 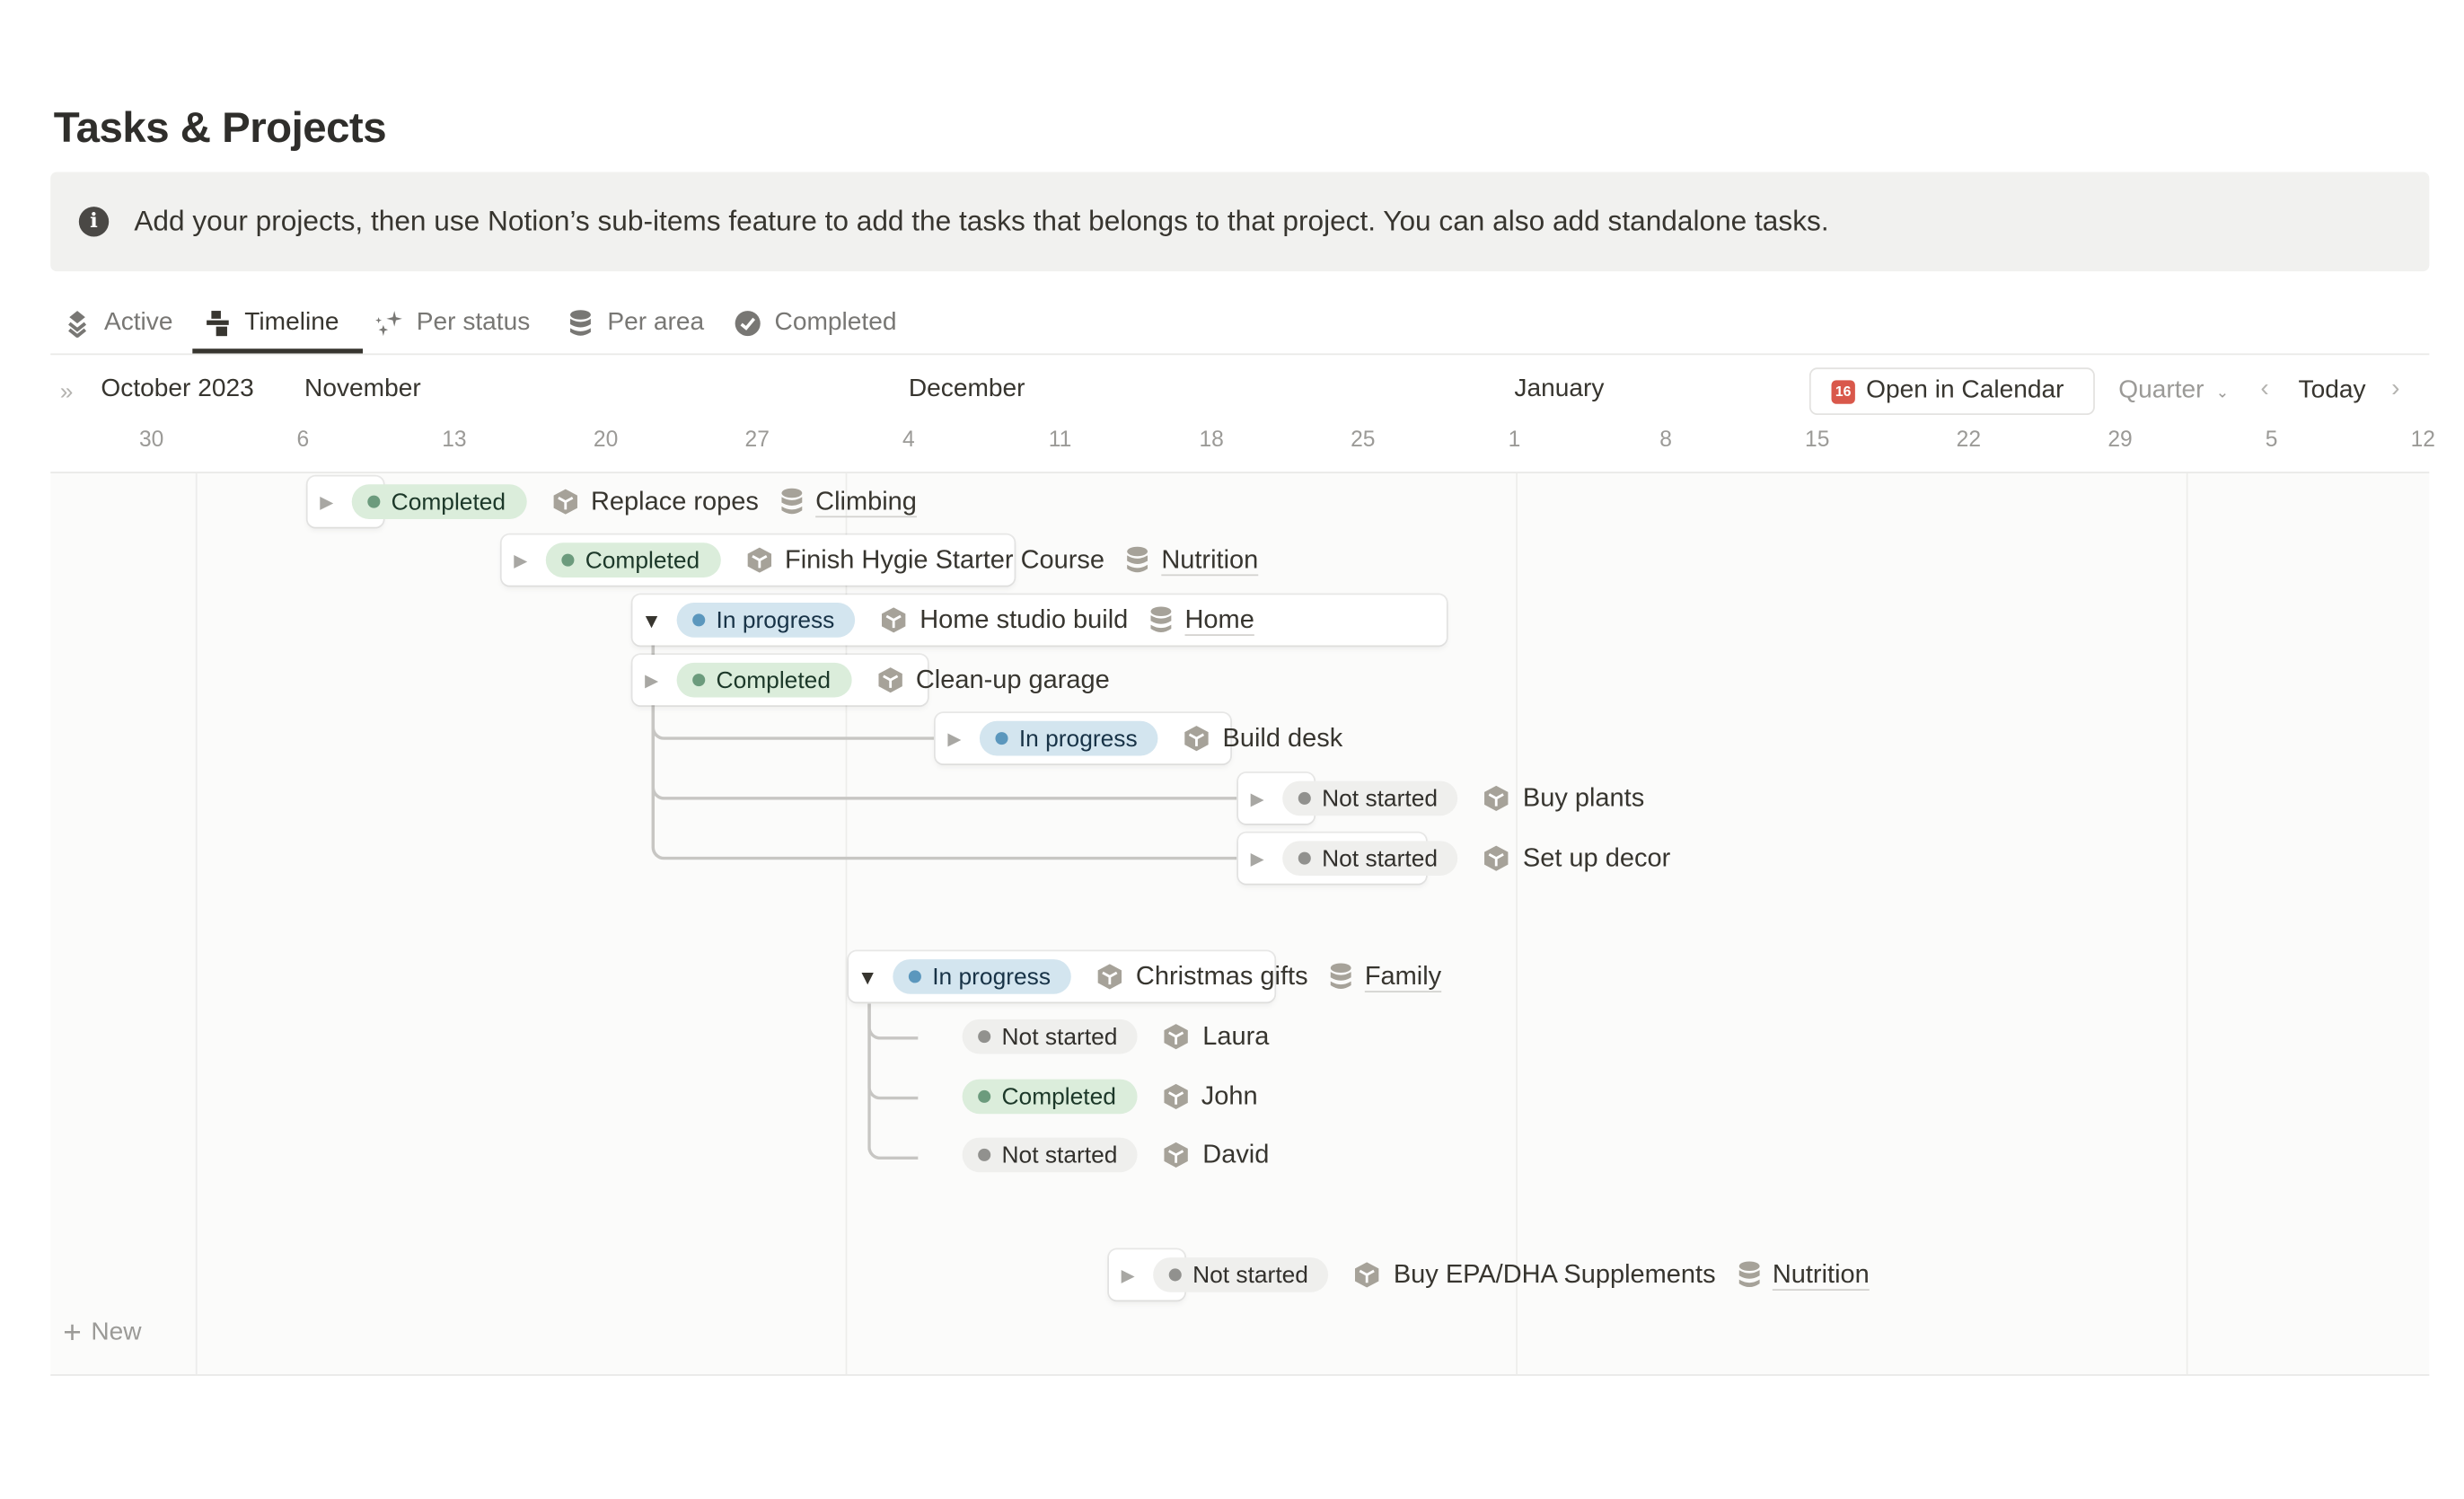 I want to click on timeline-item: ▶ Not started Set up decor, so click(x=1469, y=858).